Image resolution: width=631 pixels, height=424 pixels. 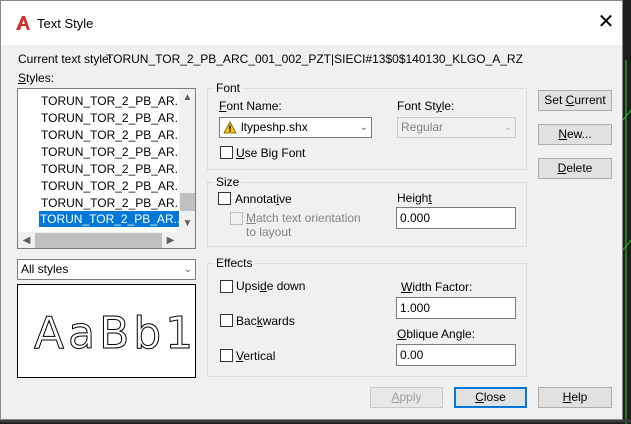 What do you see at coordinates (23, 23) in the screenshot?
I see `autocad-logo-icon` at bounding box center [23, 23].